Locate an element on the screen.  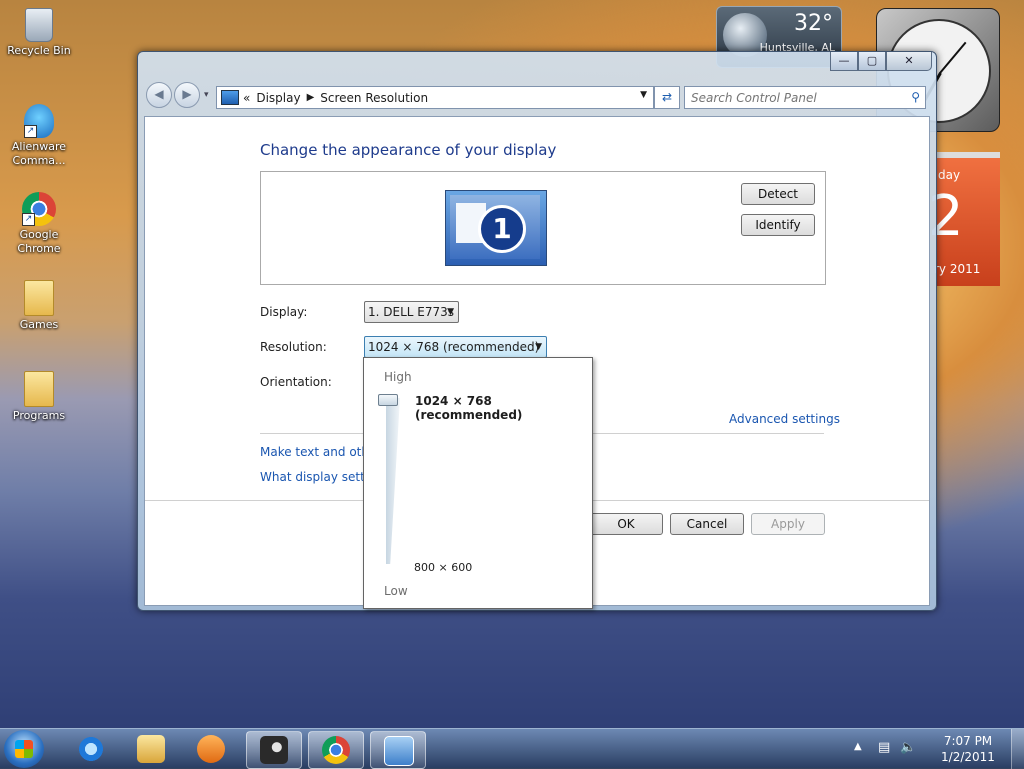
ok-button: OK is located at coordinates (626, 524).